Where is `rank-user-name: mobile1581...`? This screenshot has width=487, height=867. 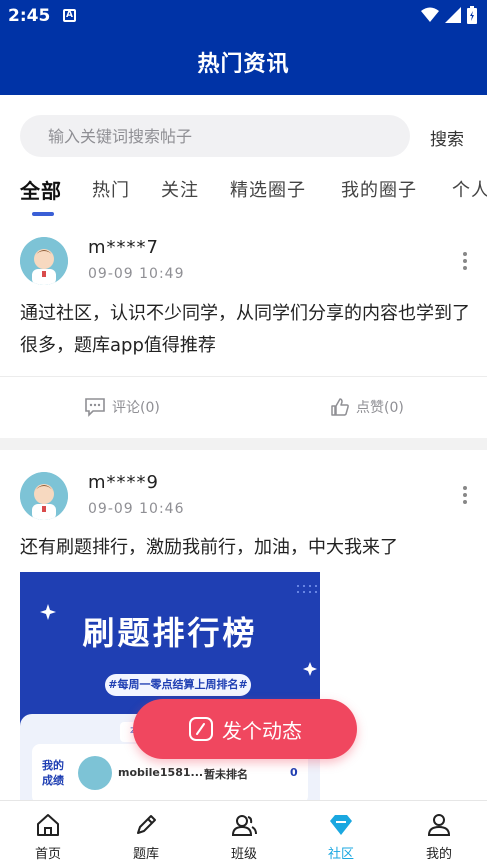 rank-user-name: mobile1581... is located at coordinates (161, 772).